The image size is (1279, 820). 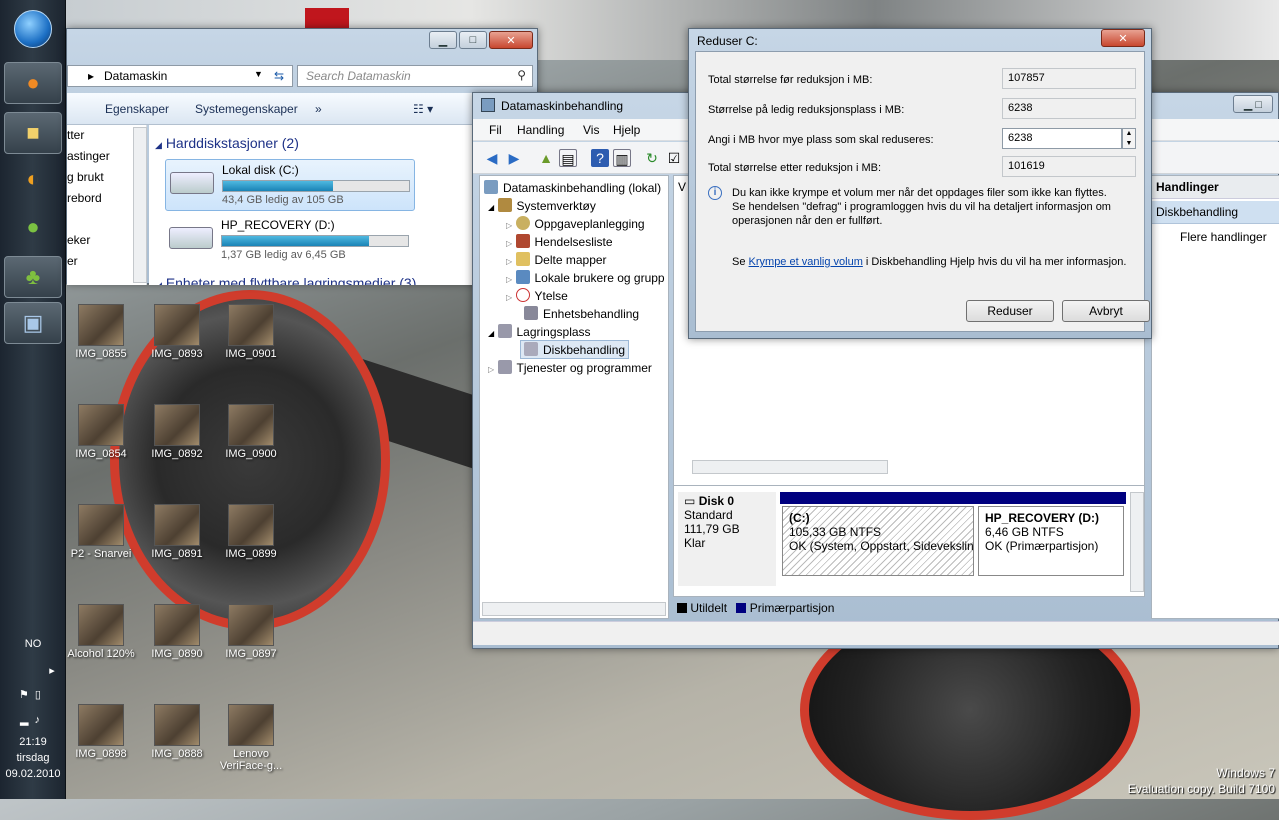 I want to click on desktop-icon: IMG_0891, so click(x=177, y=532).